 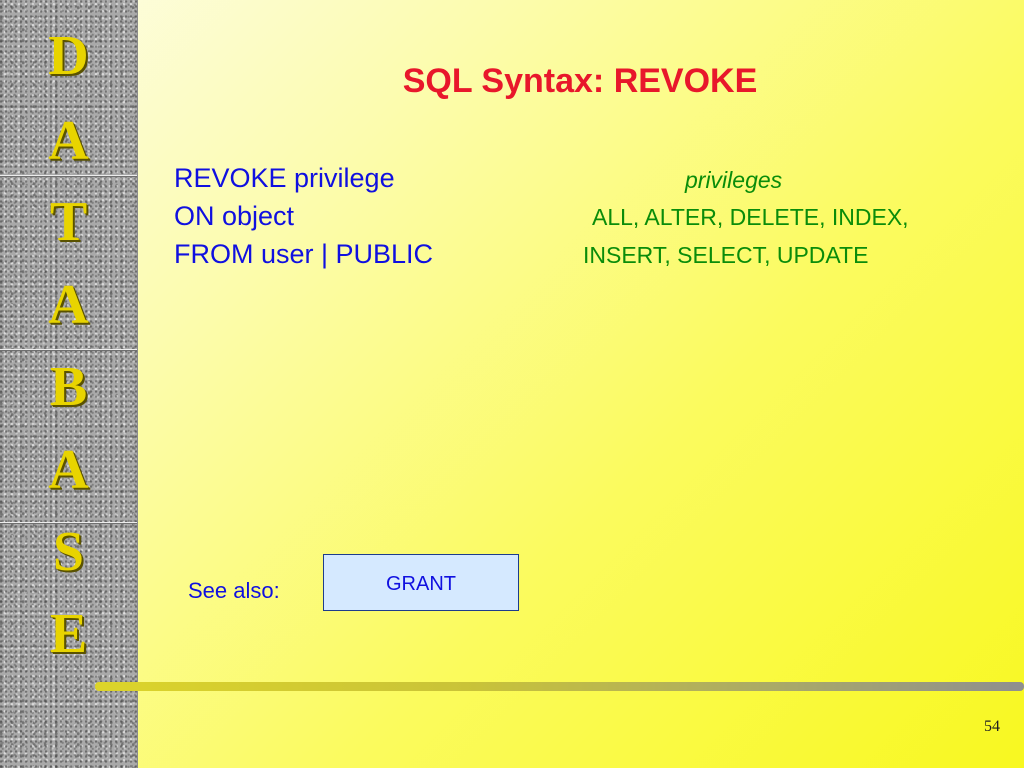 What do you see at coordinates (304, 254) in the screenshot?
I see `syntax-line-from: FROM user | PUBLIC` at bounding box center [304, 254].